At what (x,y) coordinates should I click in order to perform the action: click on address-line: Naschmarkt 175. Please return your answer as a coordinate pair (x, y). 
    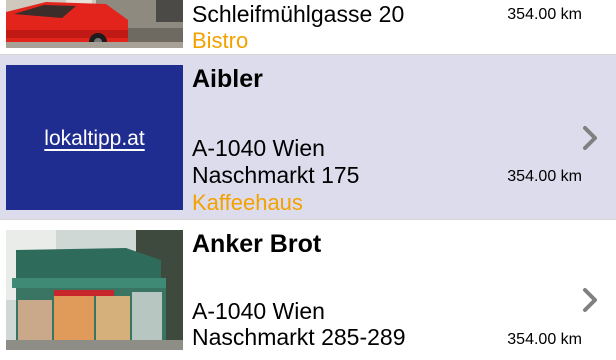
    Looking at the image, I should click on (276, 175).